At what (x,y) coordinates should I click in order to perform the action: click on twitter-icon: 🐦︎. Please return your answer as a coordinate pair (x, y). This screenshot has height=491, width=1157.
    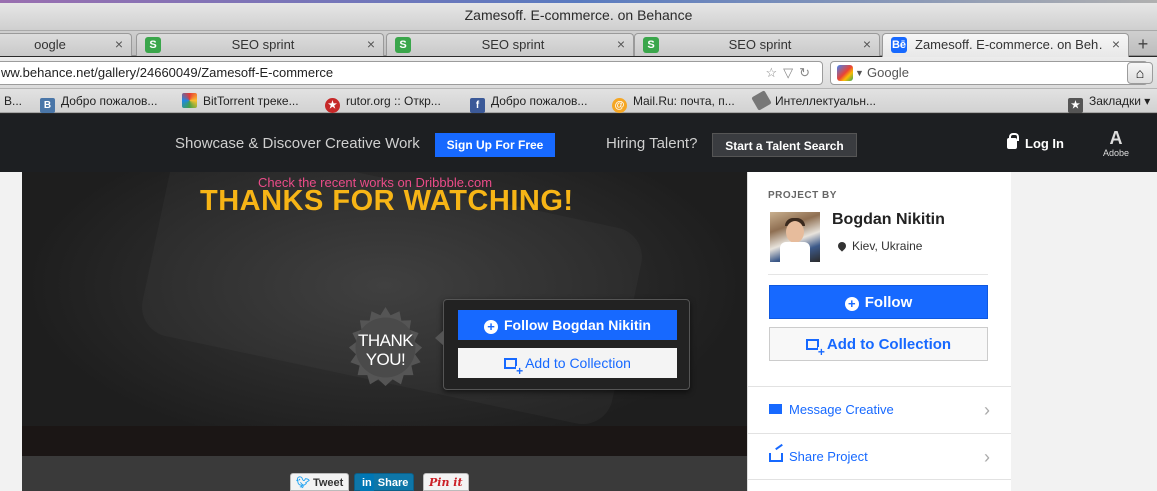
    Looking at the image, I should click on (303, 483).